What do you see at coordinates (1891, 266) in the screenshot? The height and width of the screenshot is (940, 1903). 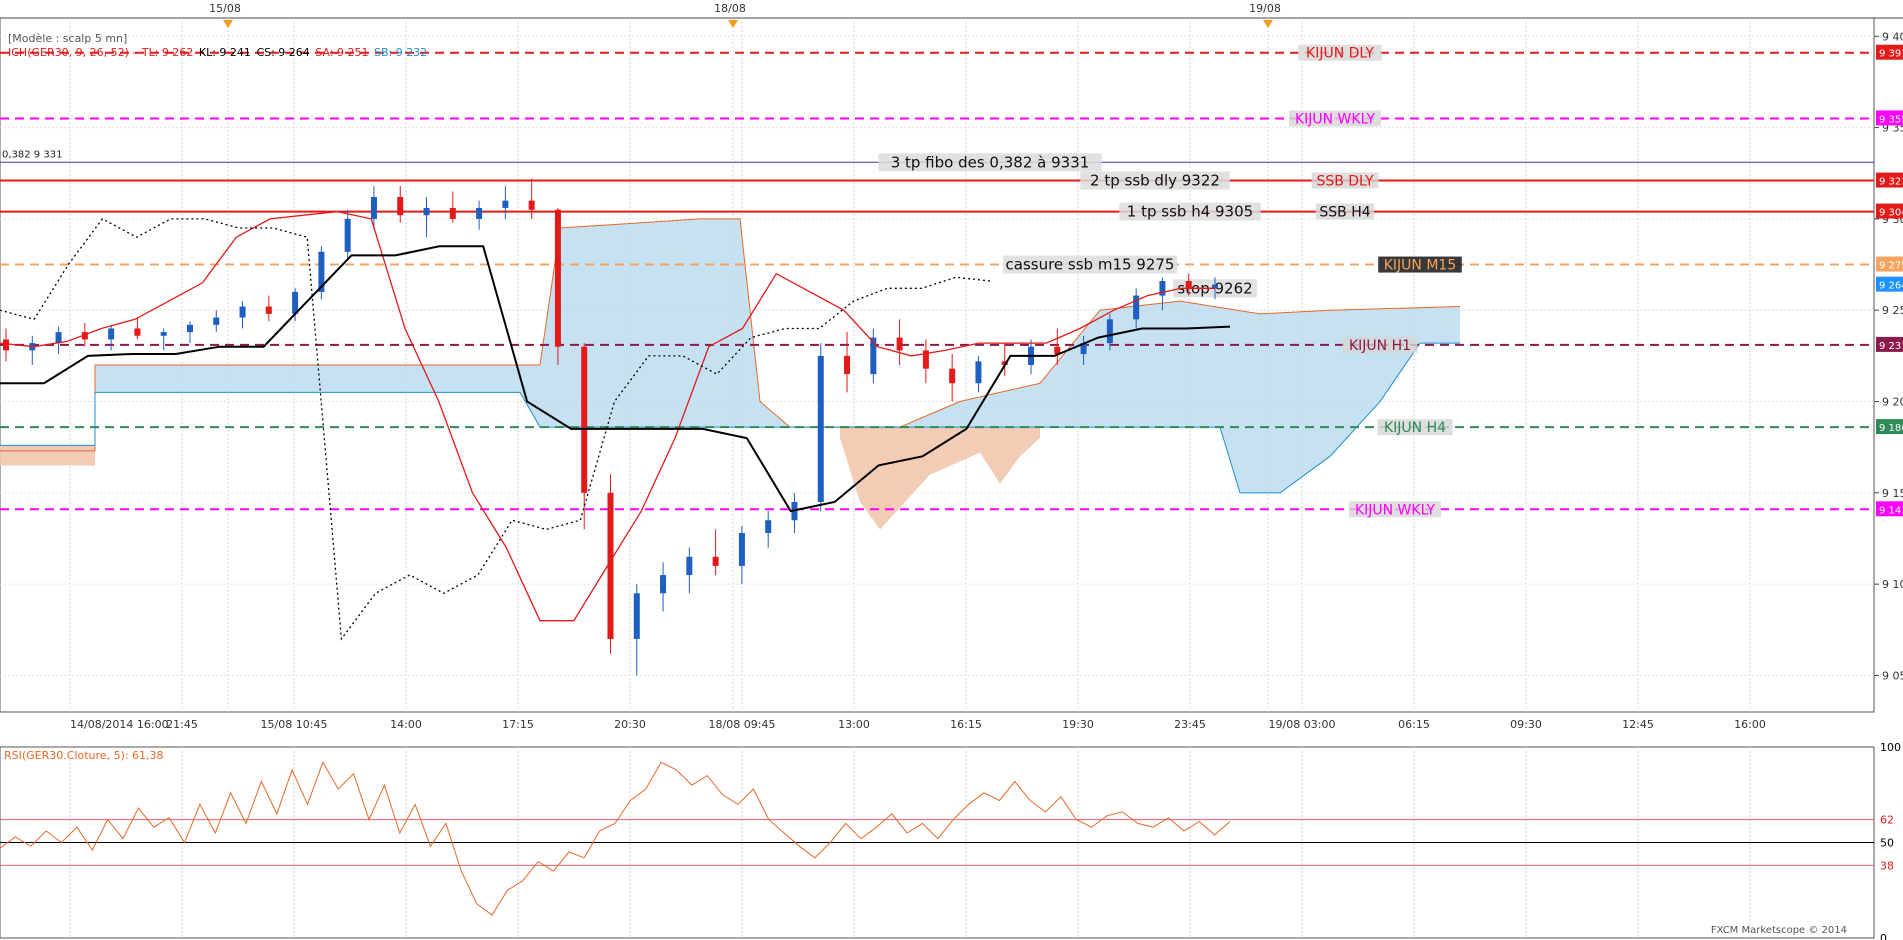 I see `price-tag-label: 9 275` at bounding box center [1891, 266].